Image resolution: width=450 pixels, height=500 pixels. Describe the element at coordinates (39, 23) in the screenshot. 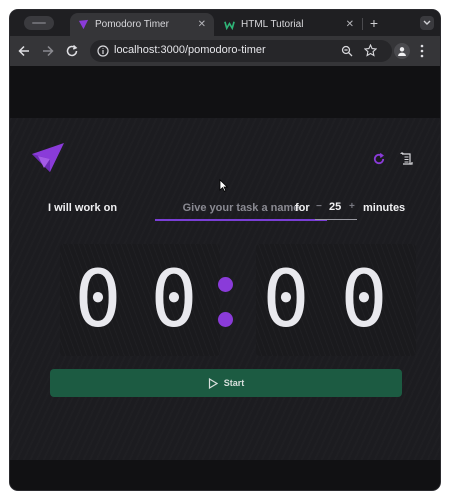

I see `tab-search-button` at that location.